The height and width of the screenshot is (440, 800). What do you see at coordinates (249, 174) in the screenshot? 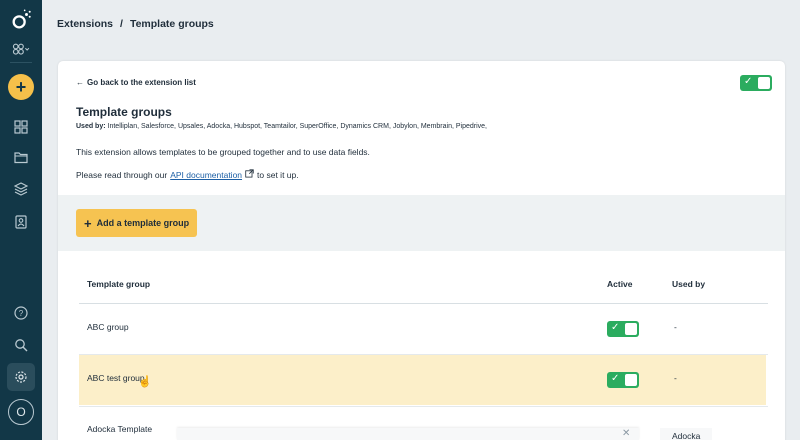
I see `external-link-icon` at bounding box center [249, 174].